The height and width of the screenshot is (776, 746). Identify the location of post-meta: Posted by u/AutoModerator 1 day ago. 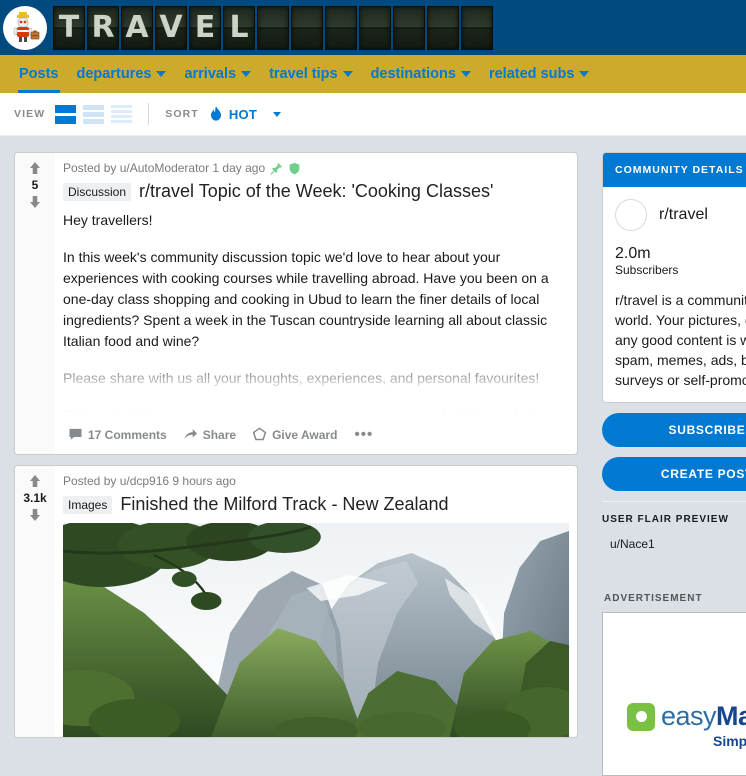
(316, 168).